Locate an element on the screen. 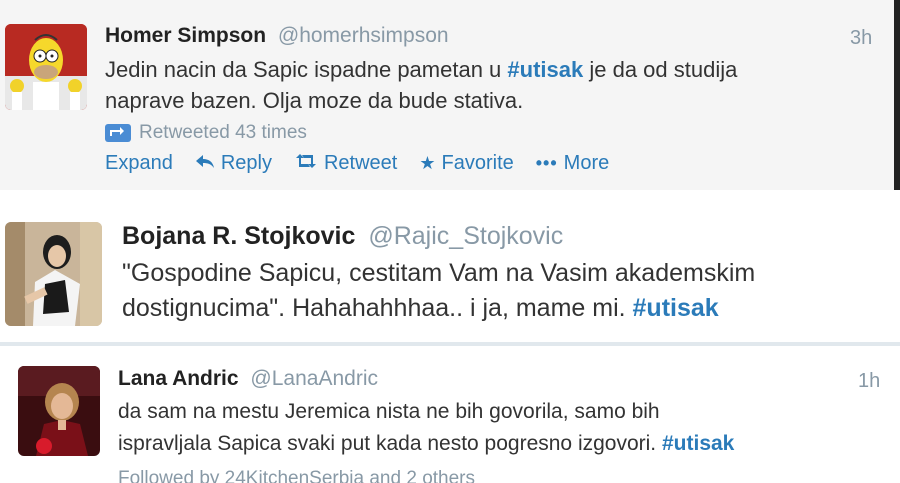 This screenshot has width=900, height=483. tweet-text-part: je da od studija is located at coordinates (660, 69).